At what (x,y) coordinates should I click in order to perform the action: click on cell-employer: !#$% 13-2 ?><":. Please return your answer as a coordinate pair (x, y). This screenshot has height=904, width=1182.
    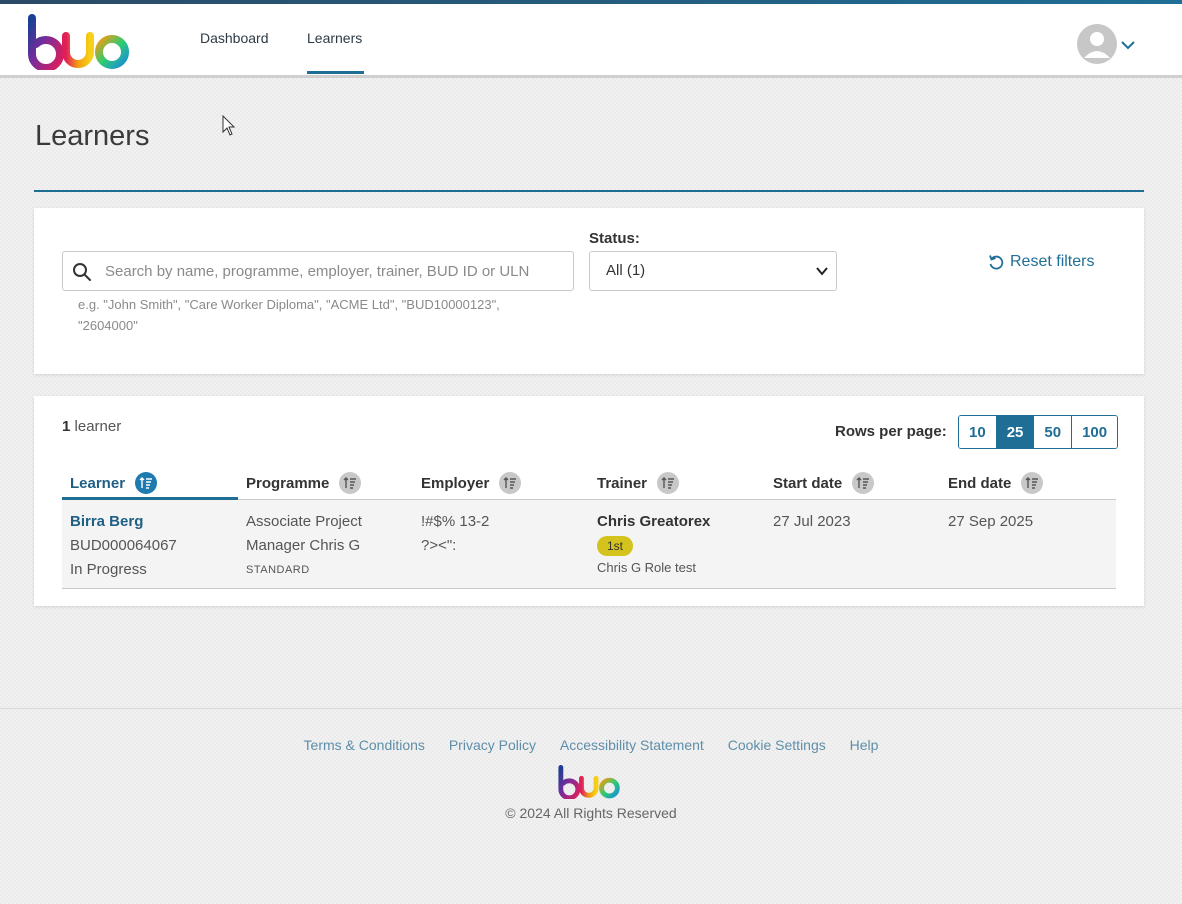
    Looking at the image, I should click on (455, 534).